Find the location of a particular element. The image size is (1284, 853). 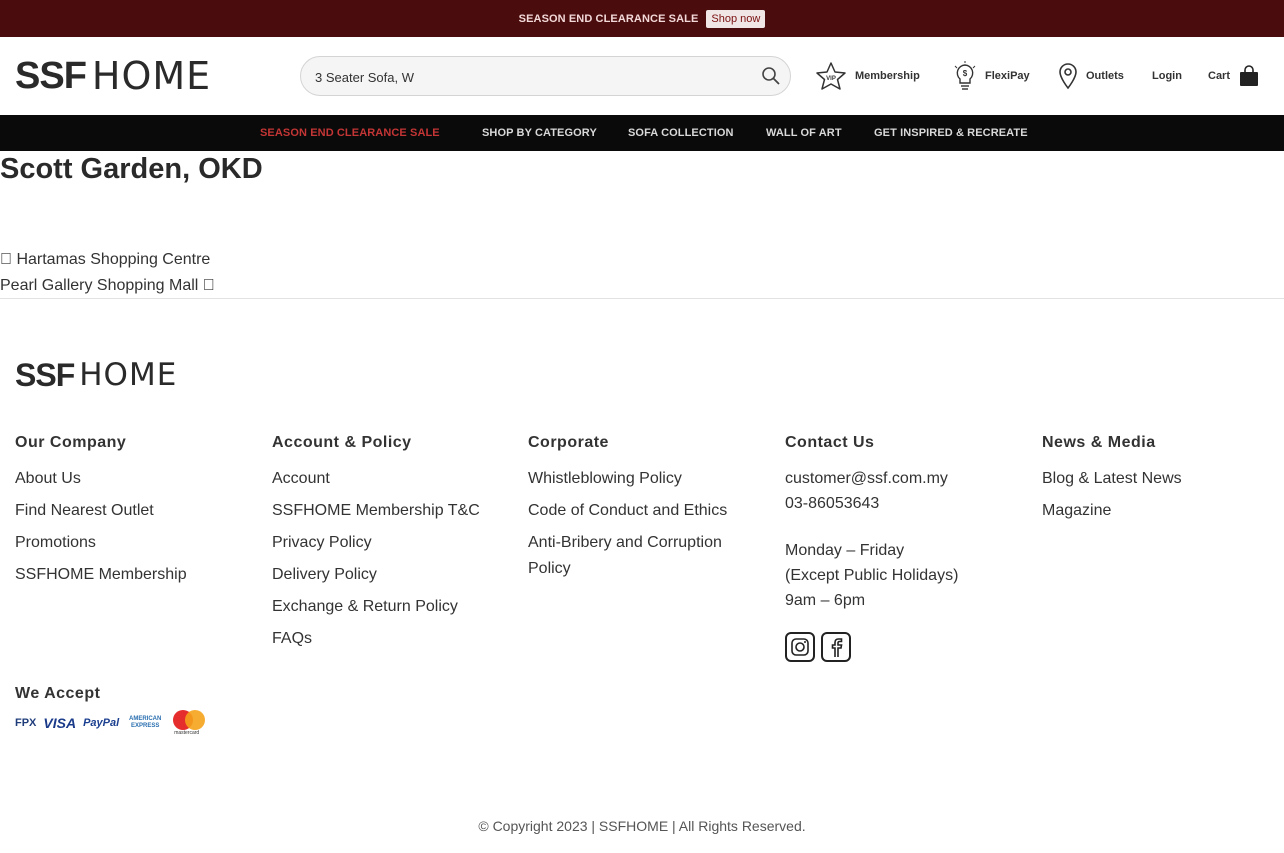

vip-star-icon: VIP is located at coordinates (831, 76).